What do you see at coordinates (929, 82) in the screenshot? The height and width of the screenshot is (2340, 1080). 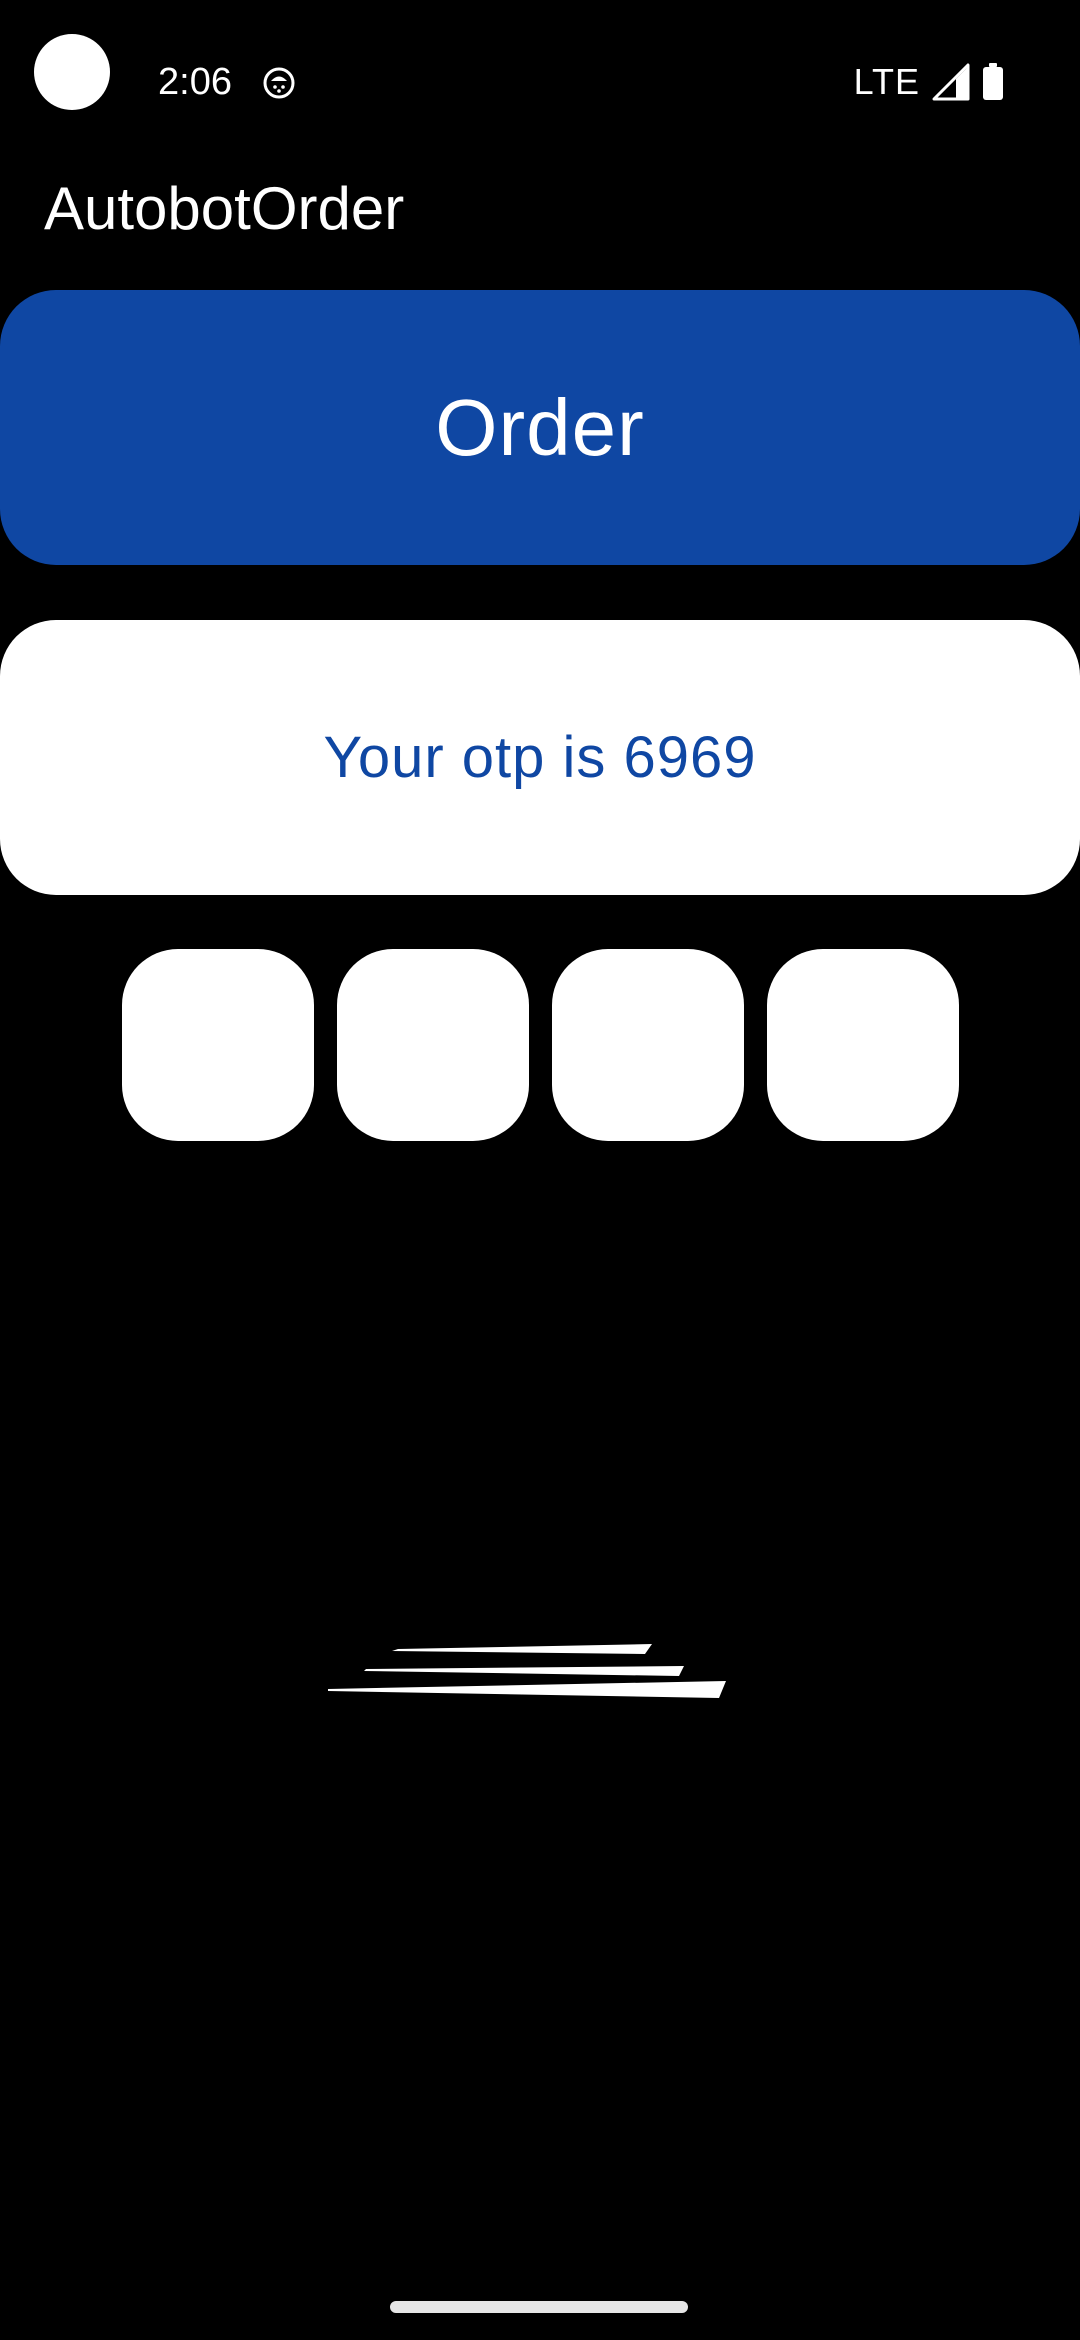 I see `status-icons: LTE` at bounding box center [929, 82].